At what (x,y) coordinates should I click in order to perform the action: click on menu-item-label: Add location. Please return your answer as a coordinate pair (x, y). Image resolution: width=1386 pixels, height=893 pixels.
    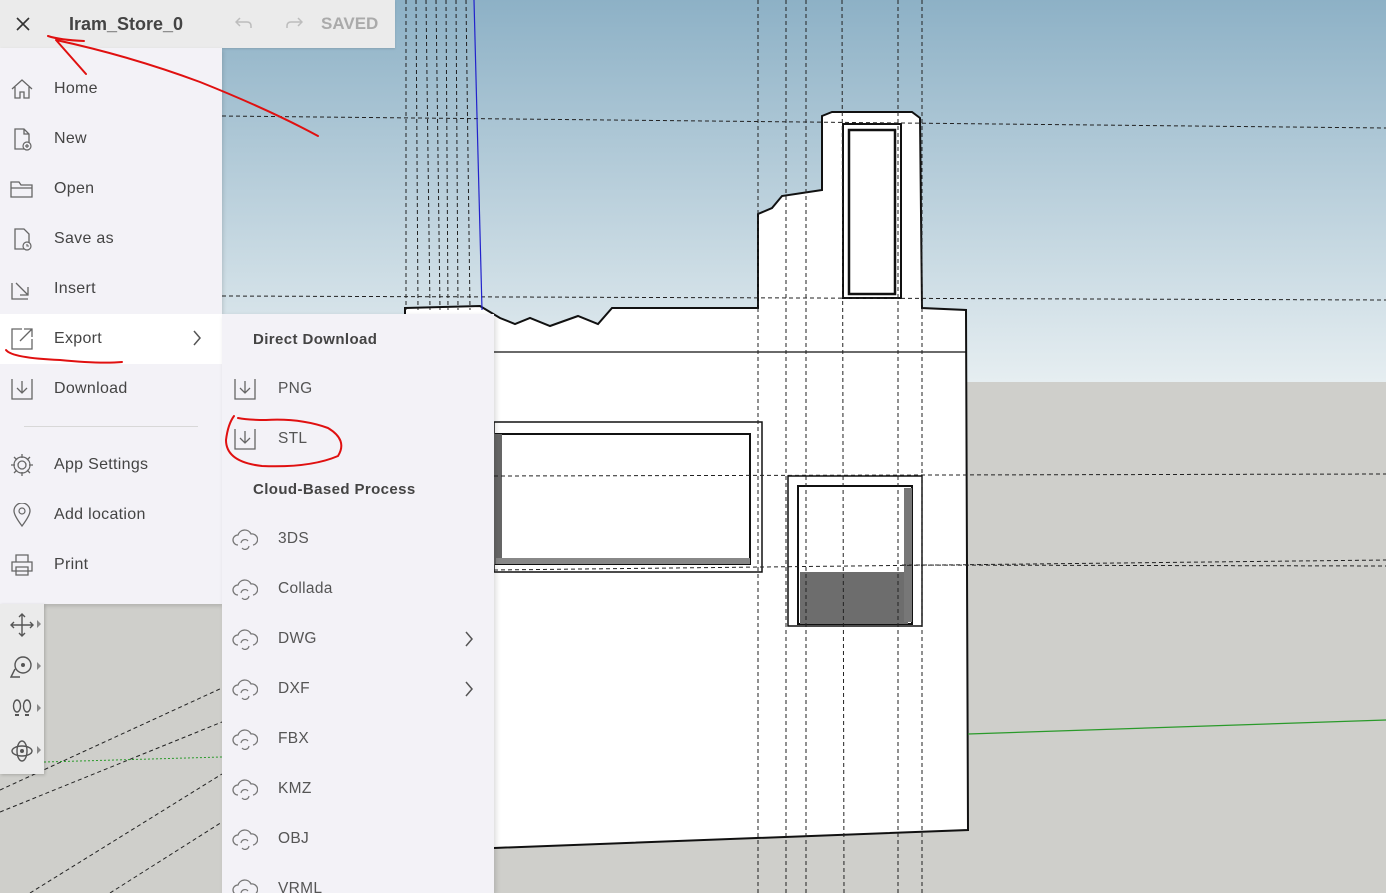
    Looking at the image, I should click on (100, 514).